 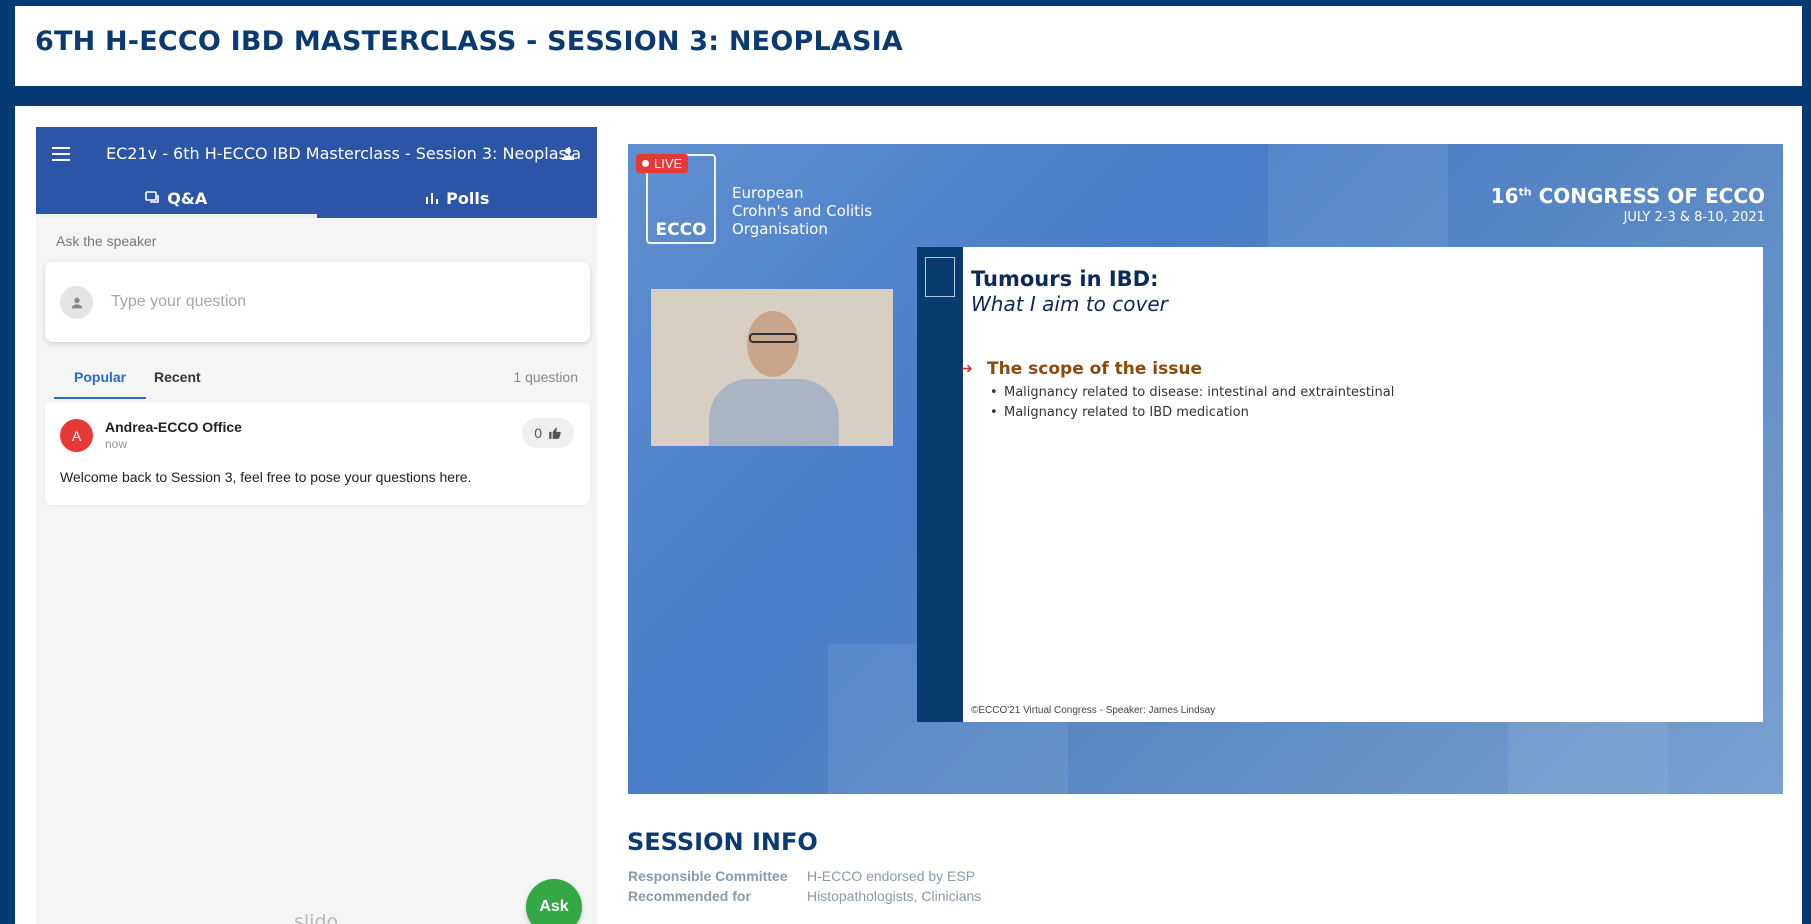 What do you see at coordinates (940, 484) in the screenshot?
I see `slide-sidebar` at bounding box center [940, 484].